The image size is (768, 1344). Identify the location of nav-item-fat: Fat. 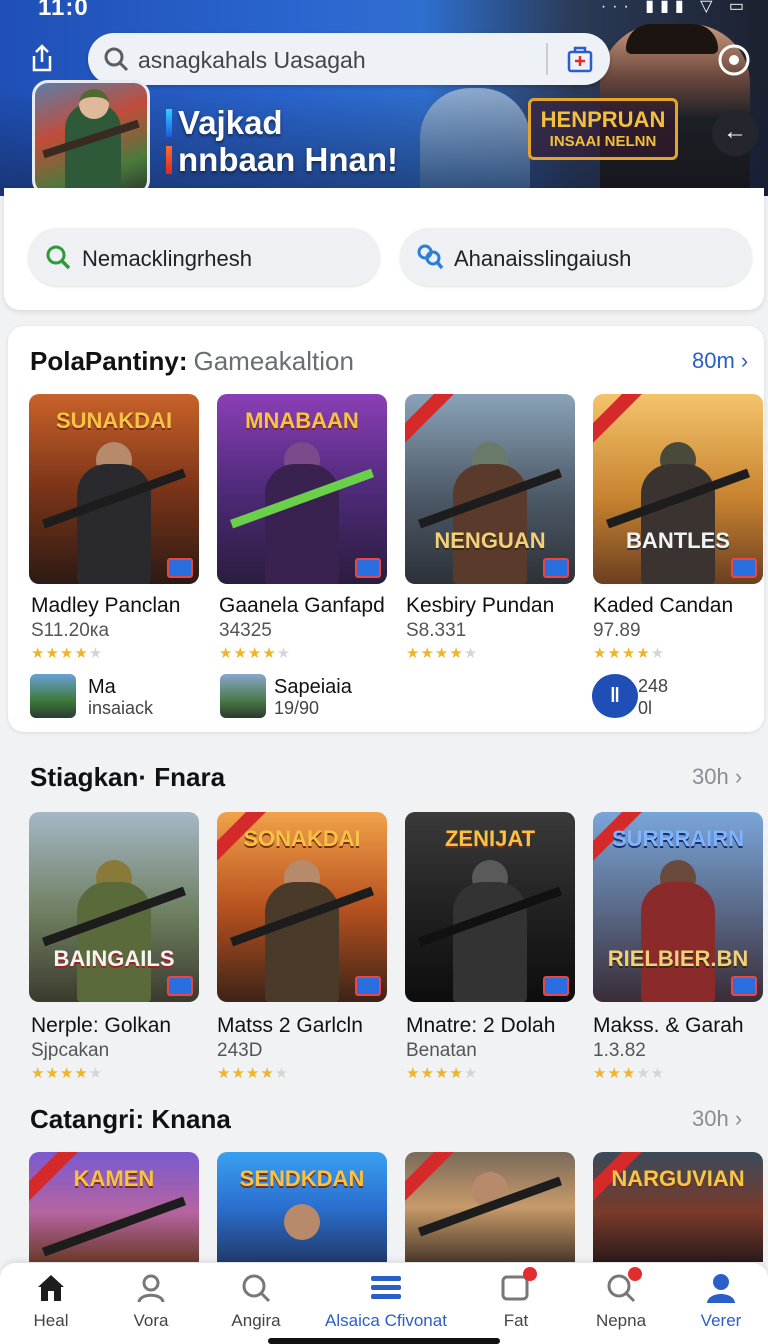
(516, 1299).